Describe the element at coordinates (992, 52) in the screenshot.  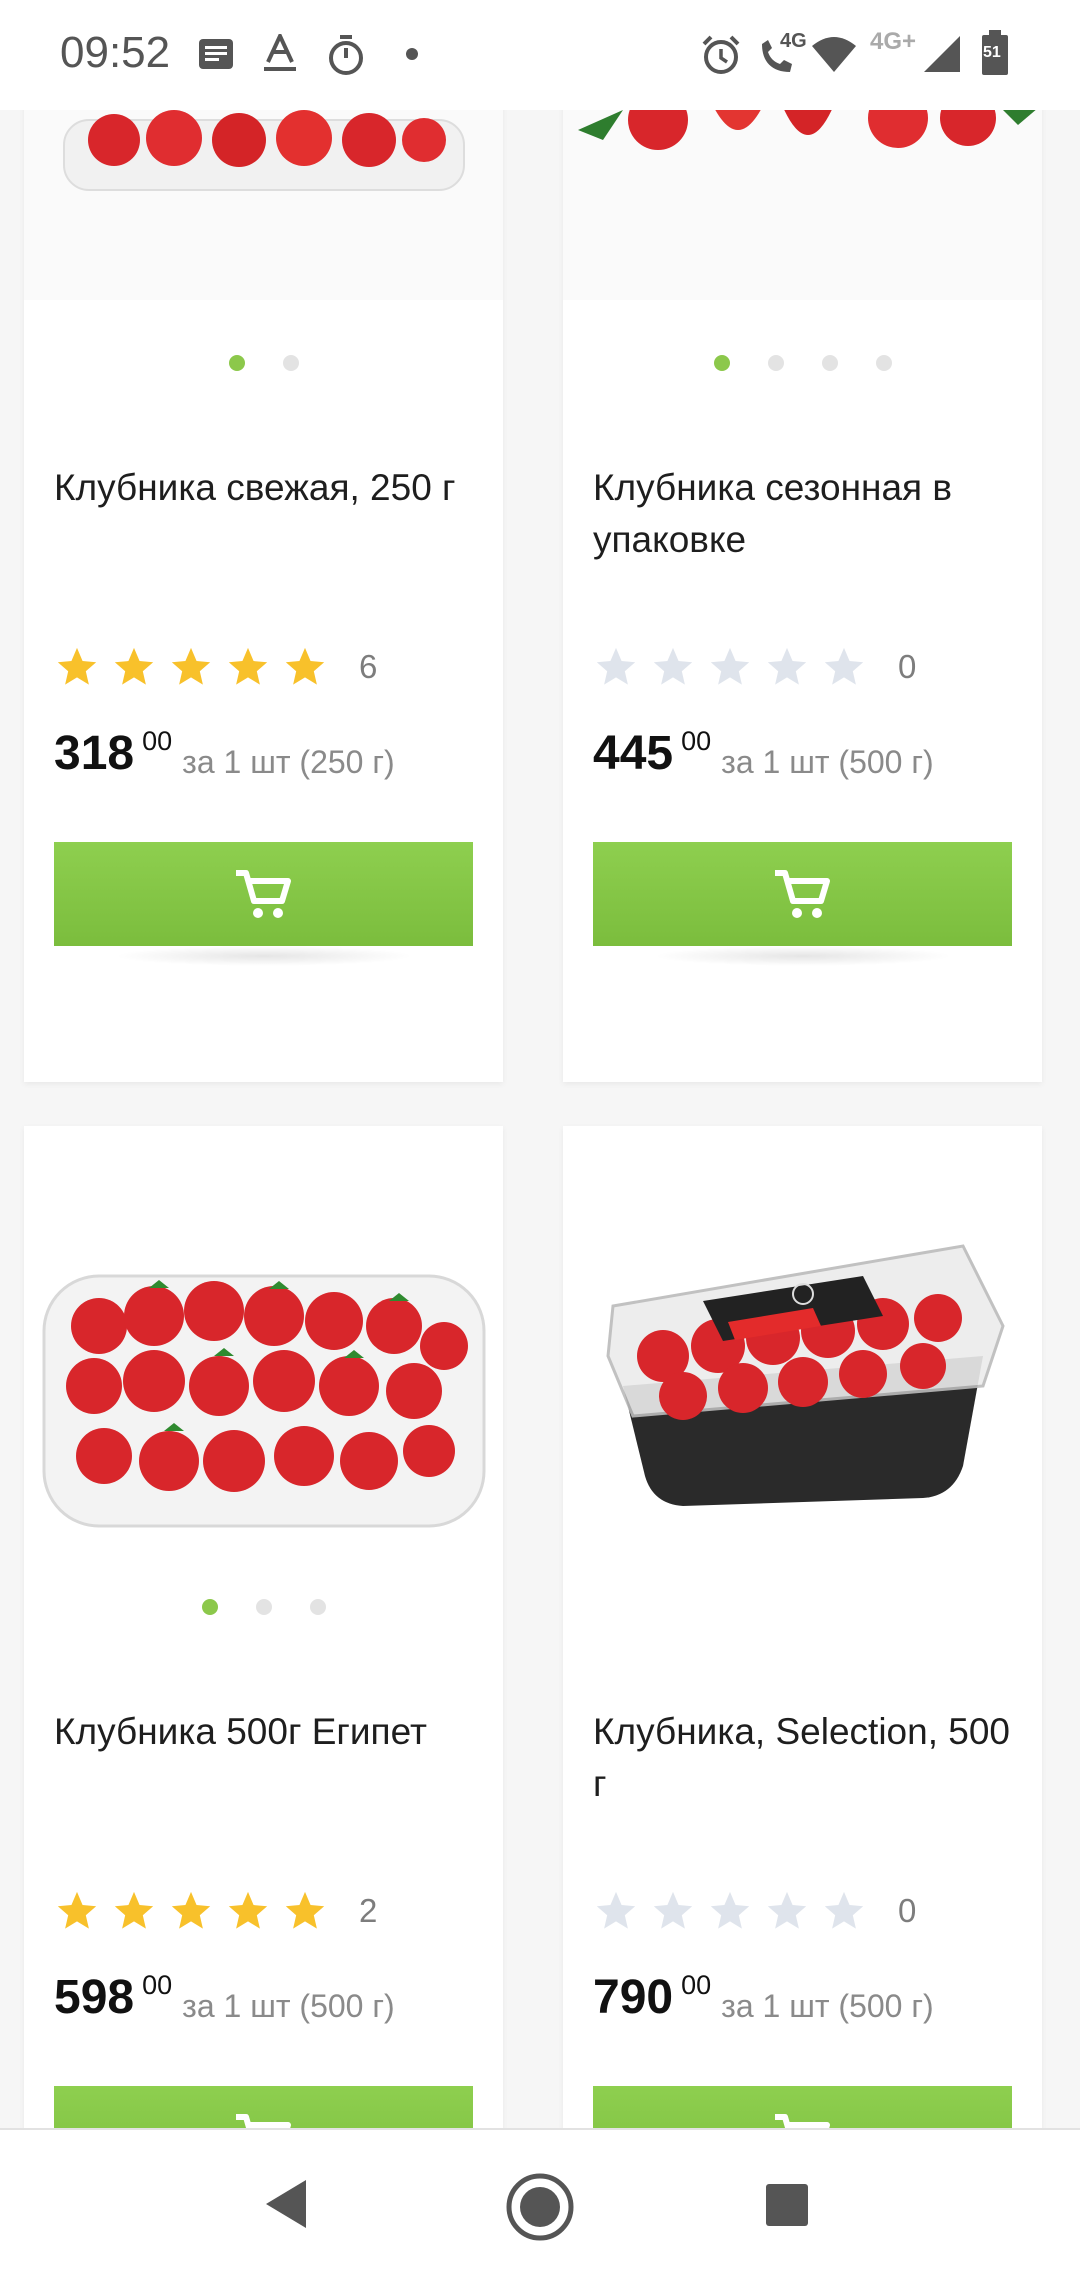
I see `battery-level: 51` at that location.